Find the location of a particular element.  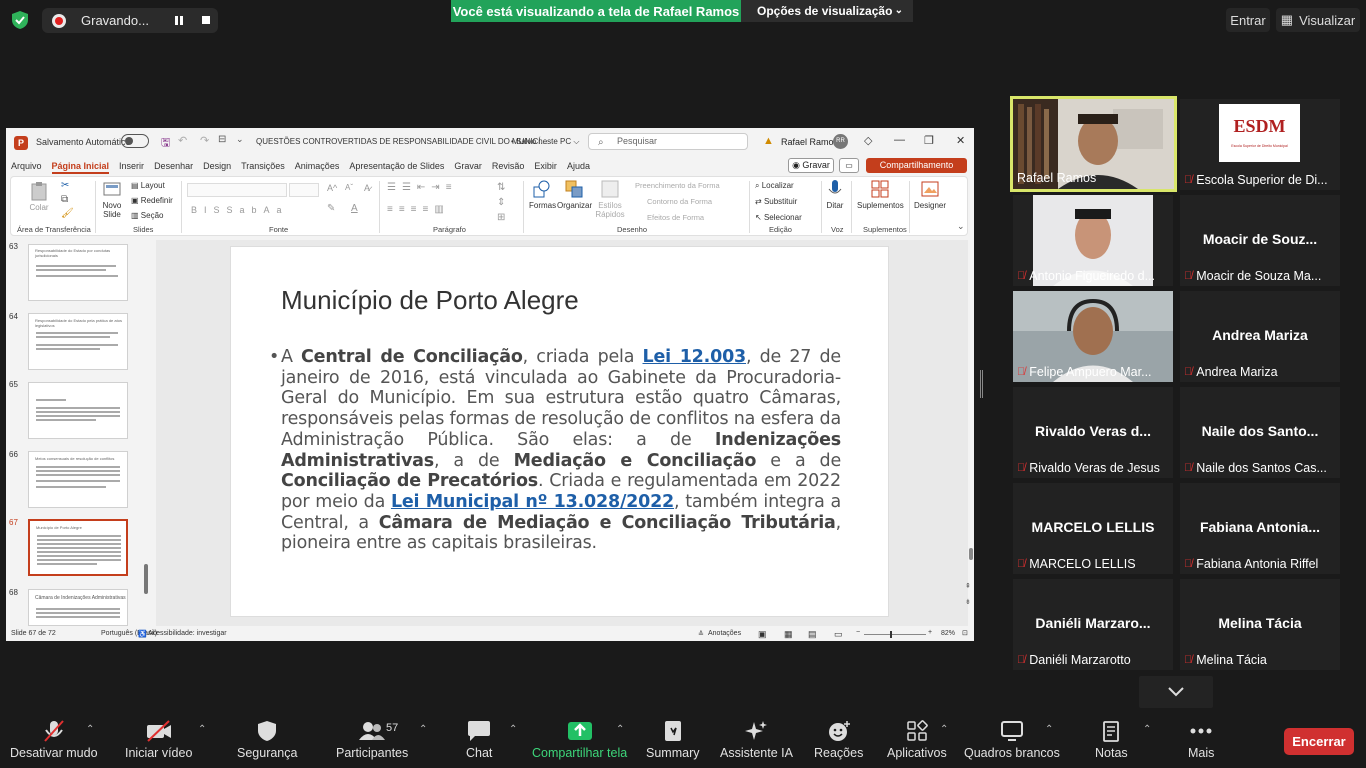

section-button: ▥ Seção is located at coordinates (147, 215).